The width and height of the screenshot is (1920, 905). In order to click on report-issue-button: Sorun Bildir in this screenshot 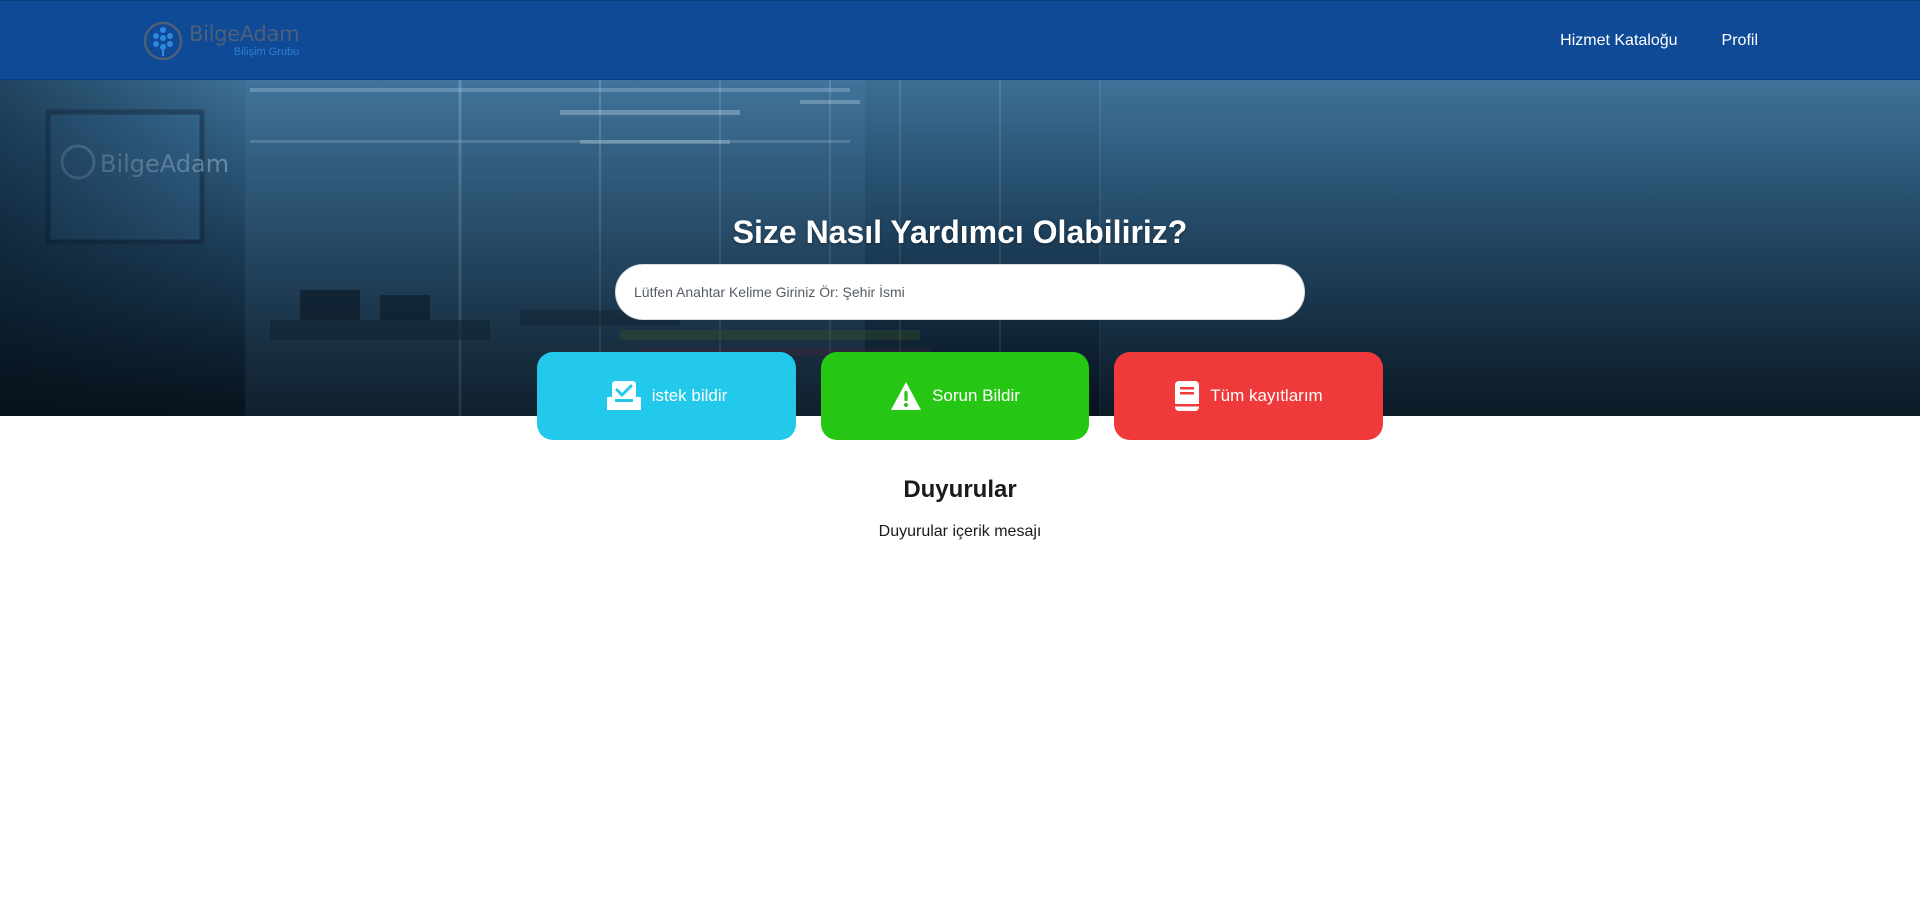, I will do `click(955, 396)`.